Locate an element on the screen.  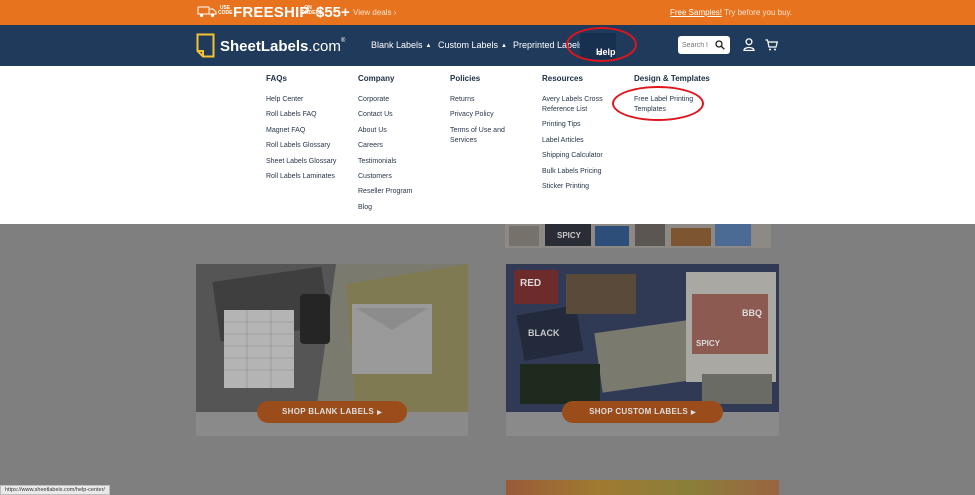
menu-link-careers: Careers is located at coordinates (385, 146).